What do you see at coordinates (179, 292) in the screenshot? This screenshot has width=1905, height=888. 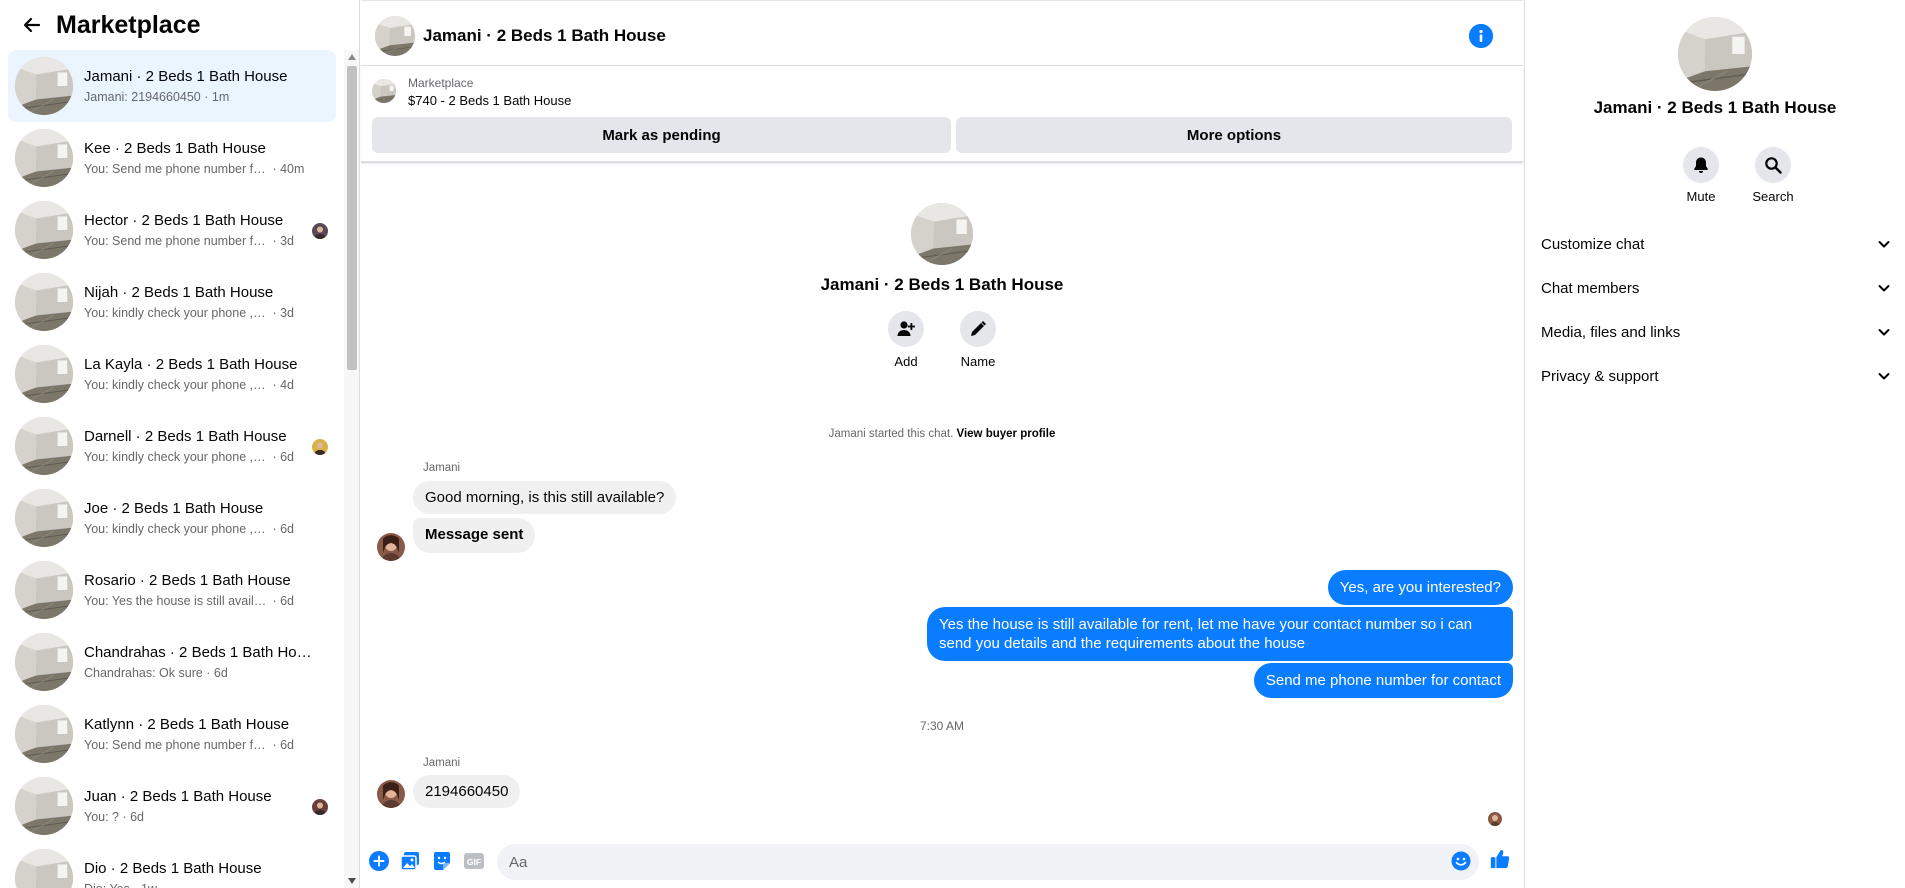 I see `conversation-name: Nijah · 2 Beds 1 Bath House` at bounding box center [179, 292].